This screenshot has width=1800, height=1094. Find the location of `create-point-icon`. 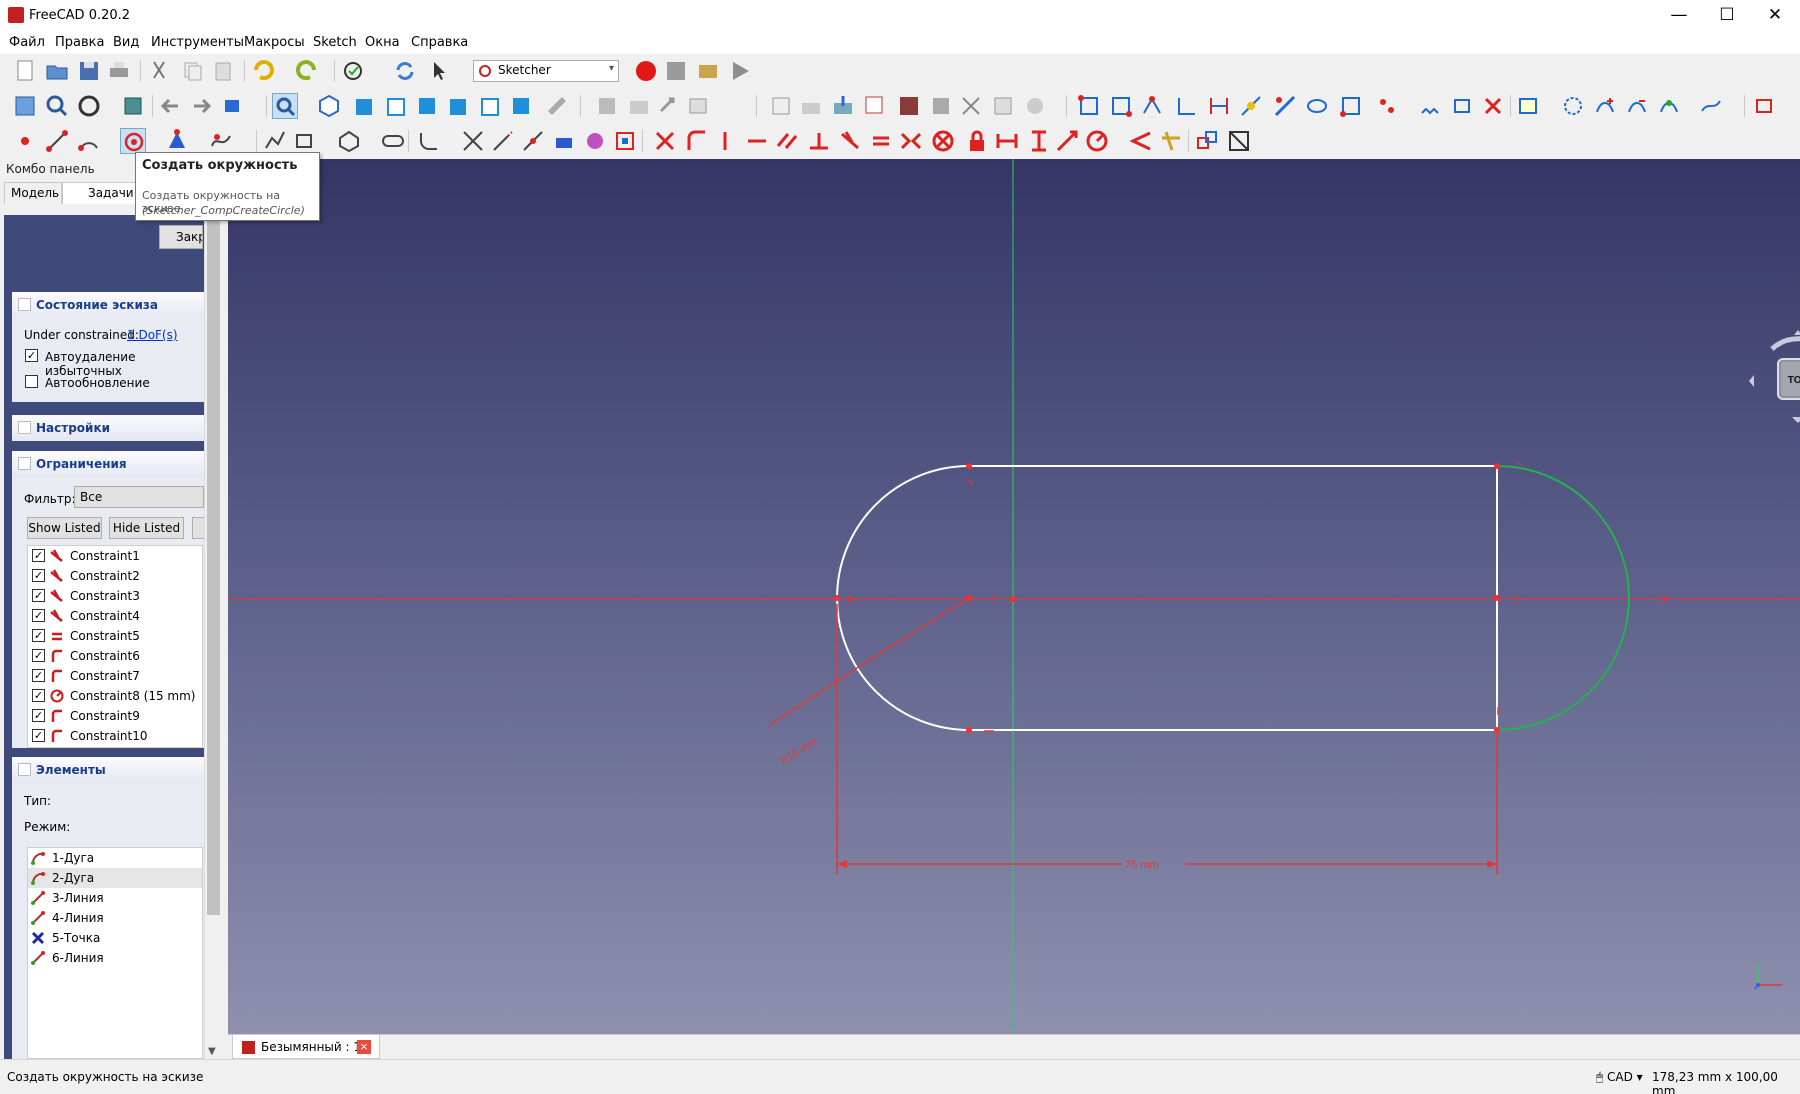

create-point-icon is located at coordinates (25, 141).